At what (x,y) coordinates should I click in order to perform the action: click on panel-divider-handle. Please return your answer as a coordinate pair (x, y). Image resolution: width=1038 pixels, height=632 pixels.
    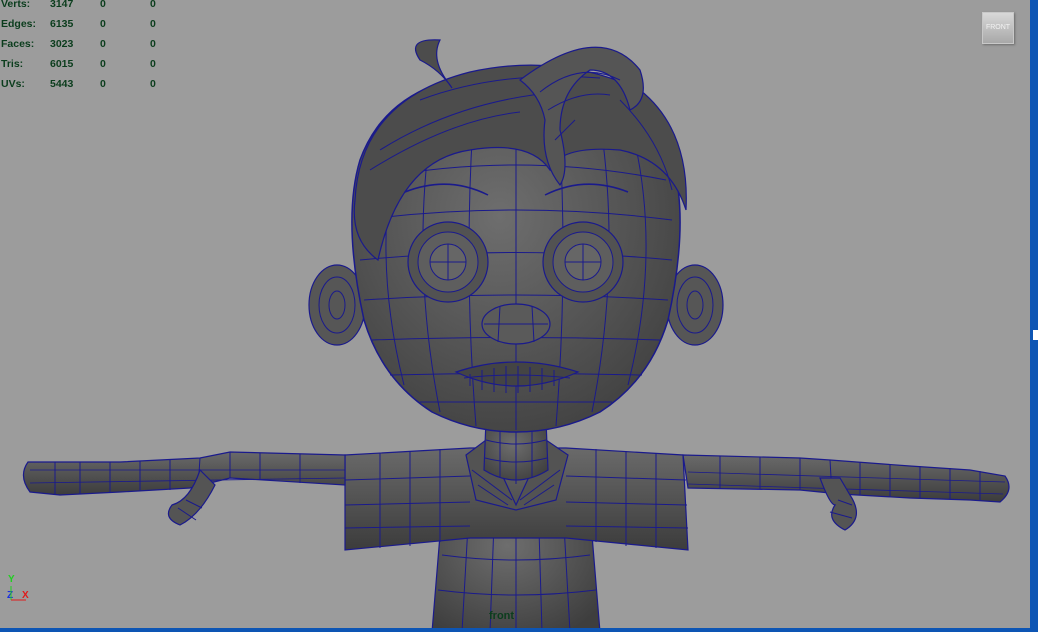
    Looking at the image, I should click on (1035, 335).